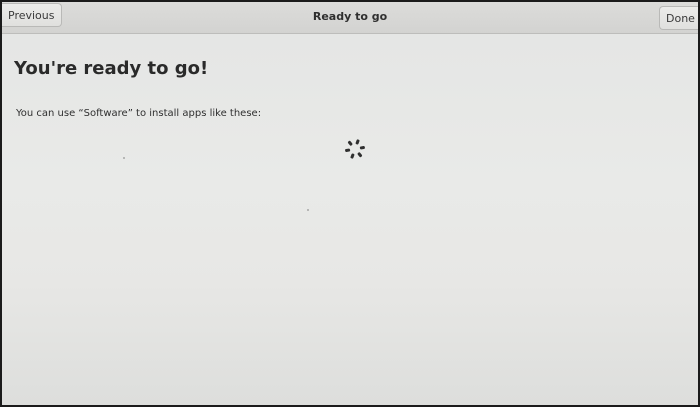  I want to click on done-button: Done, so click(678, 18).